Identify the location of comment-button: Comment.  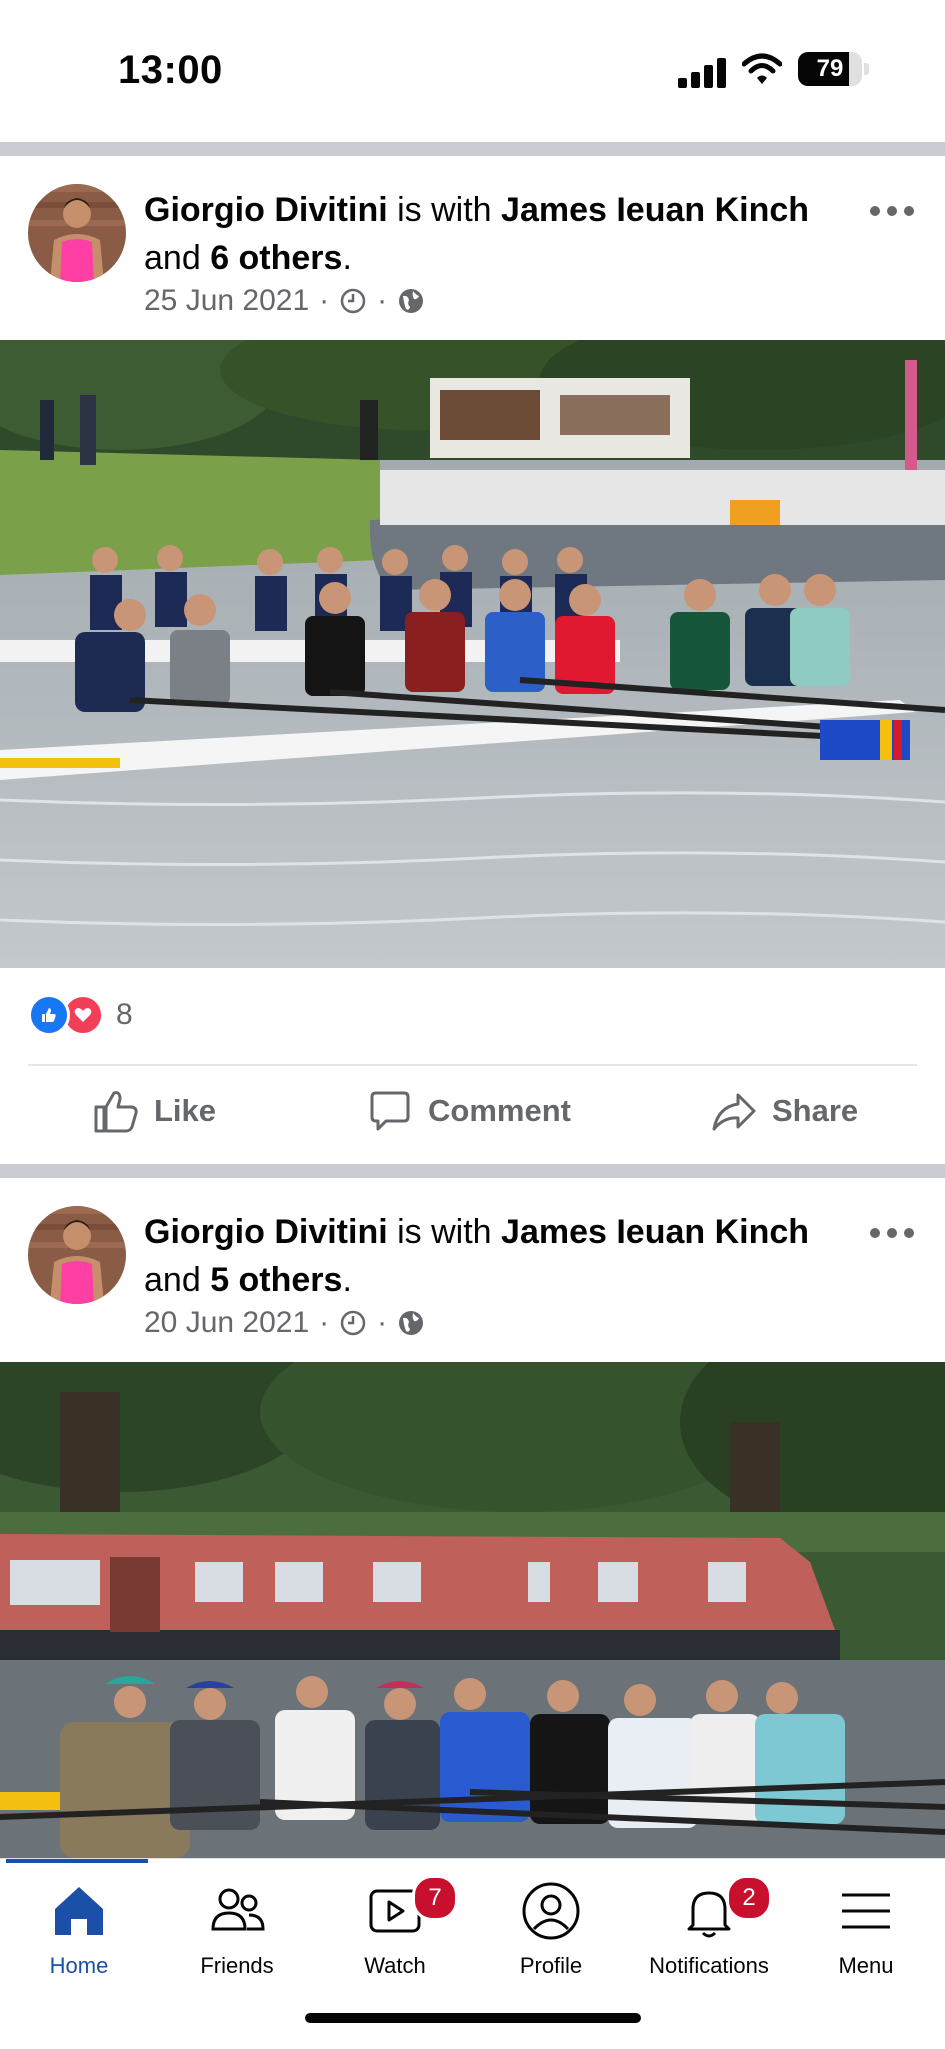
(468, 1111).